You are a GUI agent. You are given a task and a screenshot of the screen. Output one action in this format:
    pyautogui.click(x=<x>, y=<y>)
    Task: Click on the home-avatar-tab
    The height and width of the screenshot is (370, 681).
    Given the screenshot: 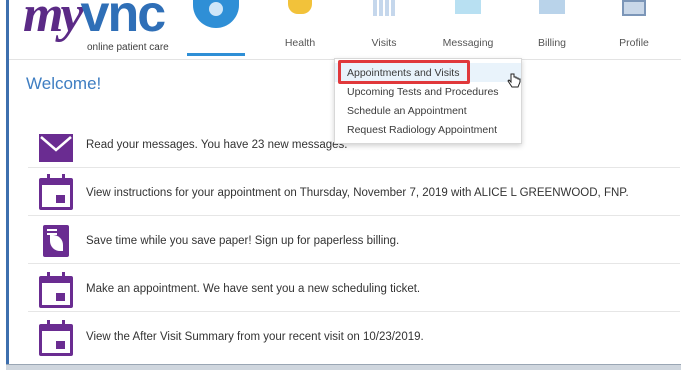 What is the action you would take?
    pyautogui.click(x=216, y=28)
    